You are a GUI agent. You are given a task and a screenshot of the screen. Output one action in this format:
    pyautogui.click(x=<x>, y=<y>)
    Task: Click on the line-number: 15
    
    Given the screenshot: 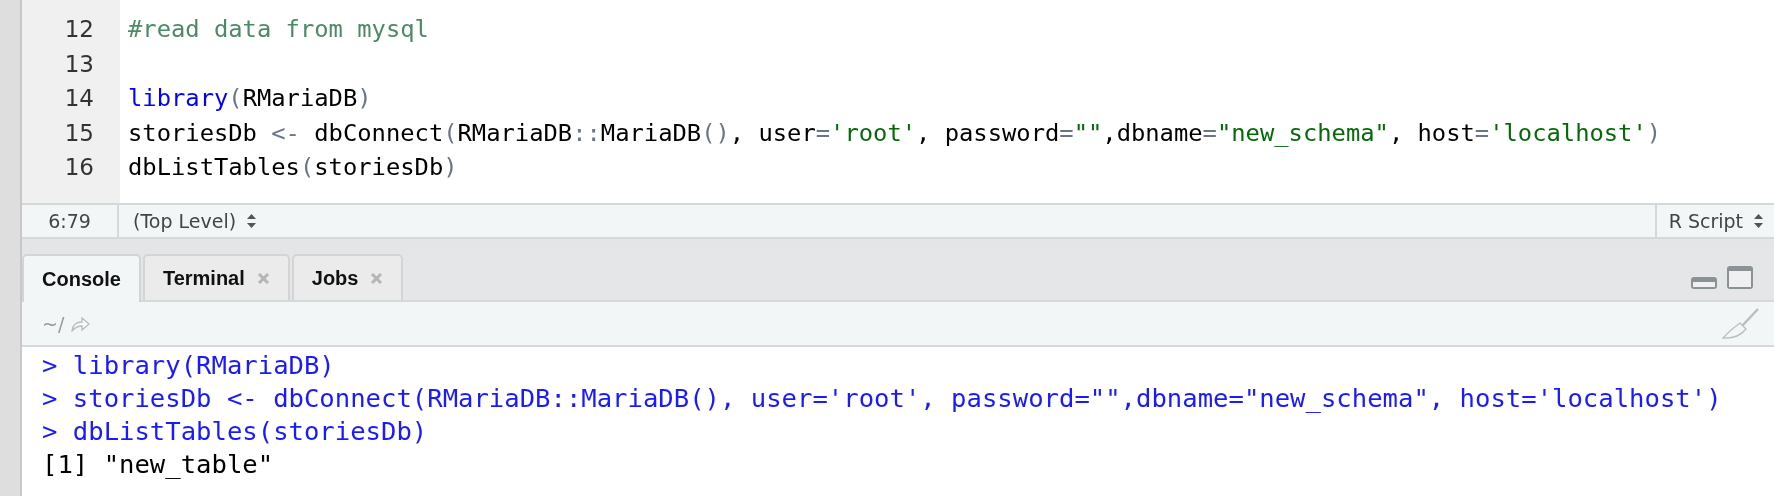 What is the action you would take?
    pyautogui.click(x=79, y=133)
    